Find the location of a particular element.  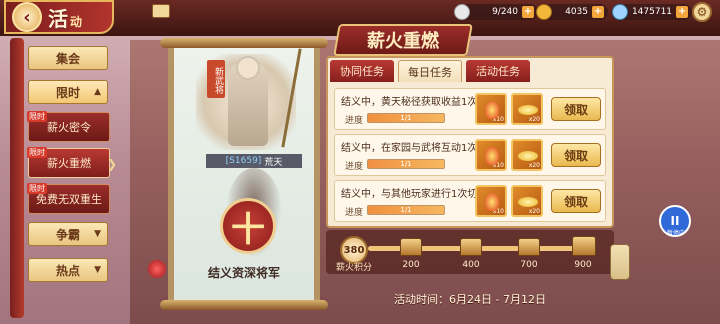

lantern-decoration is located at coordinates (620, 262).